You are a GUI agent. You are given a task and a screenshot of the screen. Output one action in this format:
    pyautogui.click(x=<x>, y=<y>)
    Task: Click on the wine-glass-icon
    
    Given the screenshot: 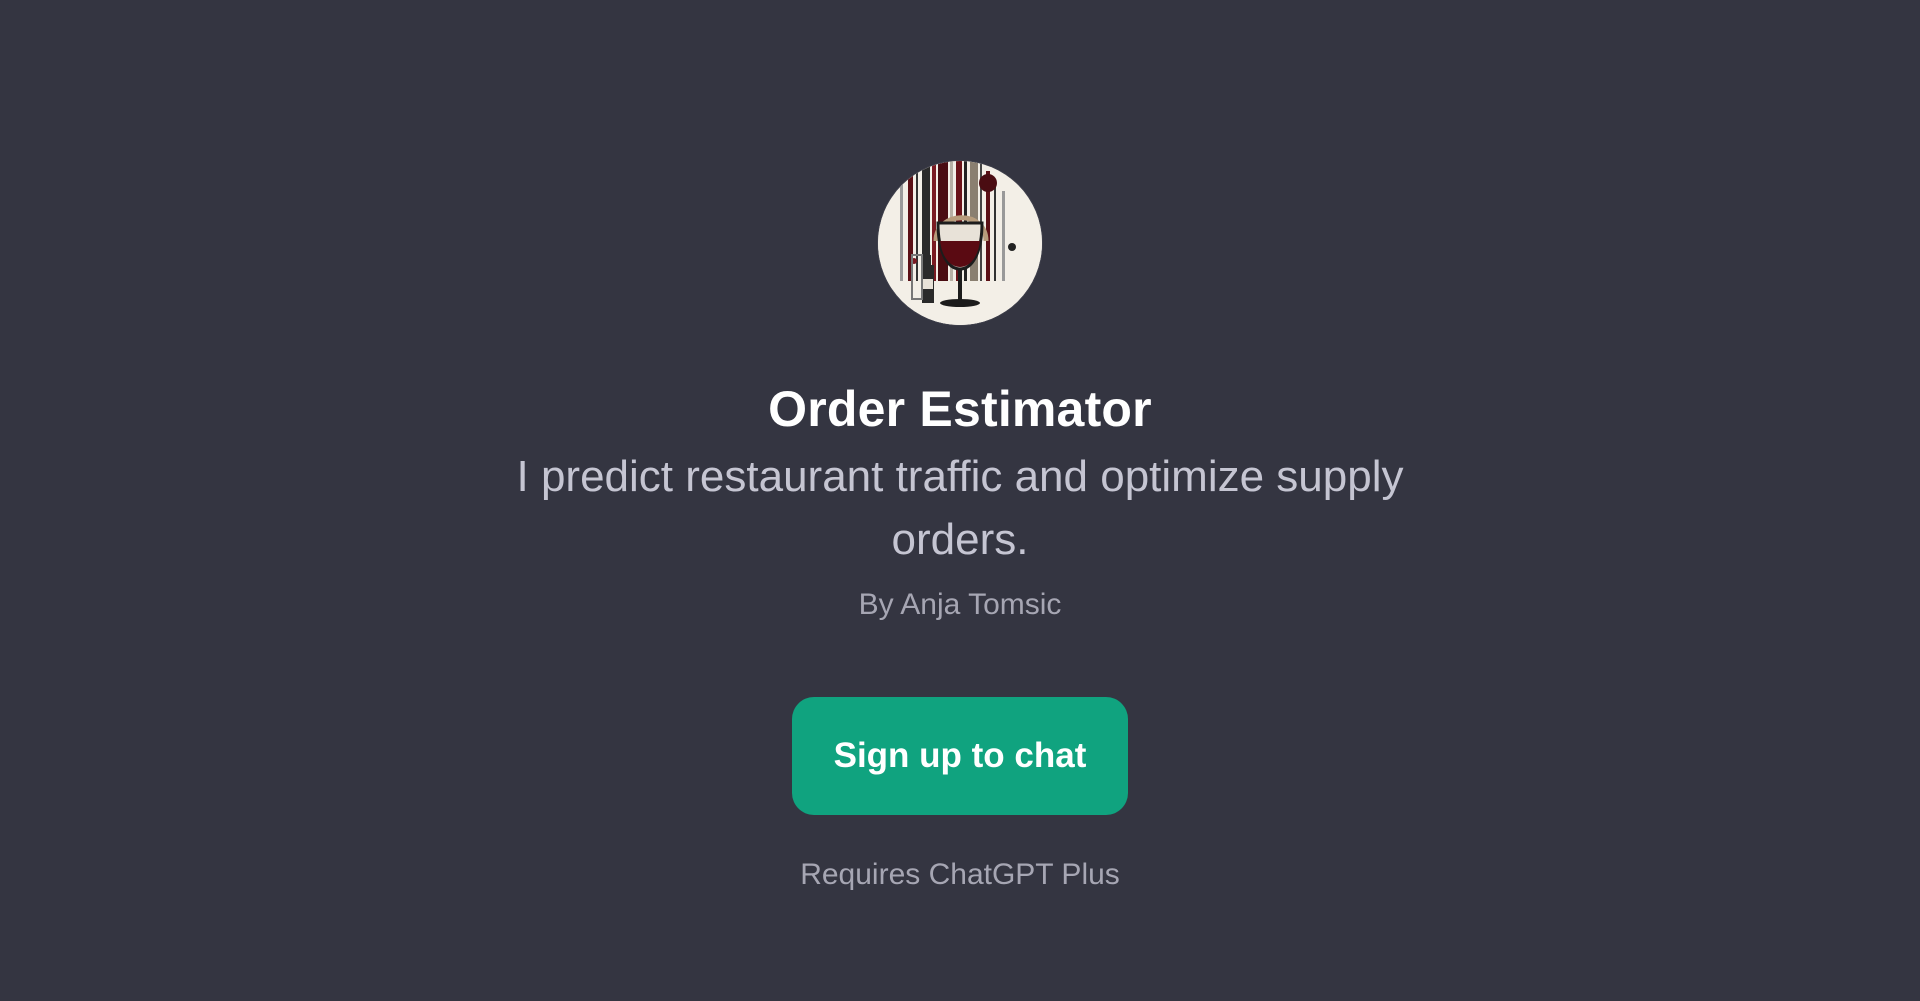 What is the action you would take?
    pyautogui.click(x=960, y=243)
    